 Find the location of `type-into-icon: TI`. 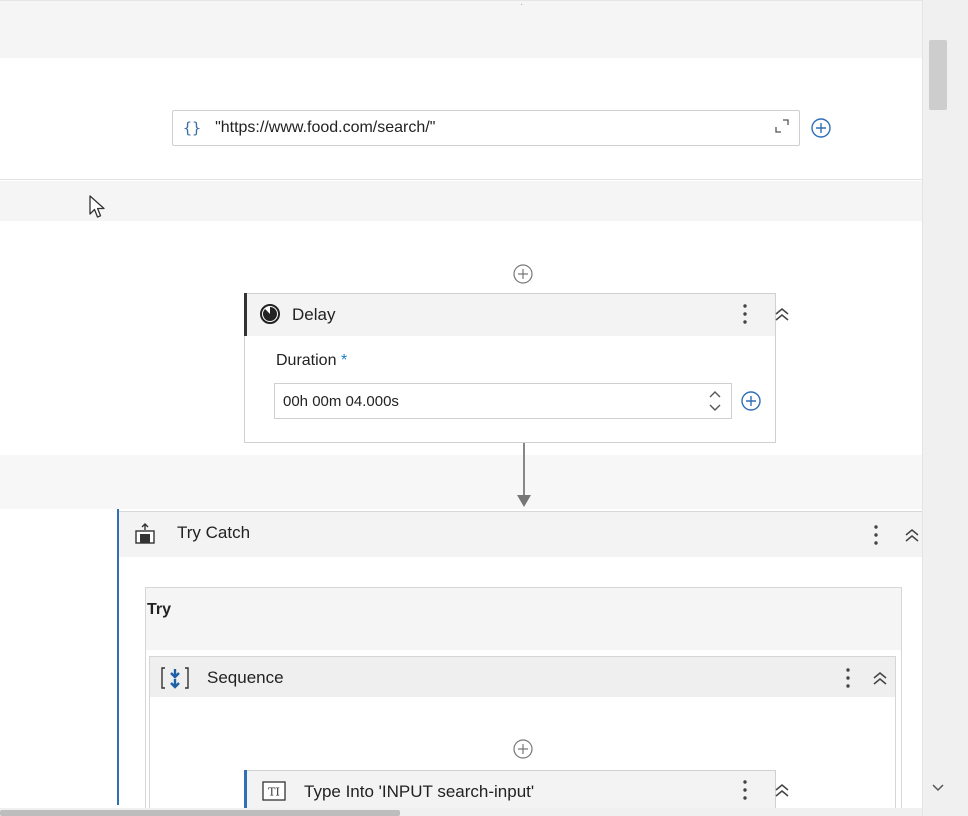

type-into-icon: TI is located at coordinates (274, 791).